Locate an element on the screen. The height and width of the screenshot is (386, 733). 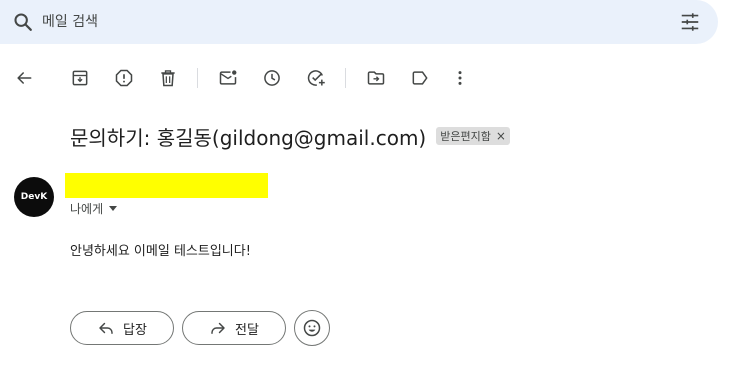
avatar: DevK is located at coordinates (34, 197).